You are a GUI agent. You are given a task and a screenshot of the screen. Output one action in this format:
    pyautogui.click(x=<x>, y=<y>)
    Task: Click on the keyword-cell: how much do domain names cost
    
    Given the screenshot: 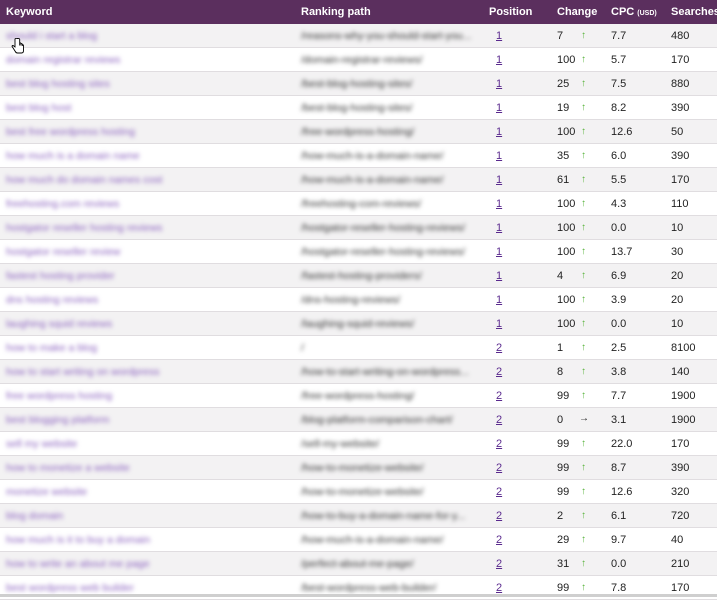 What is the action you would take?
    pyautogui.click(x=147, y=179)
    